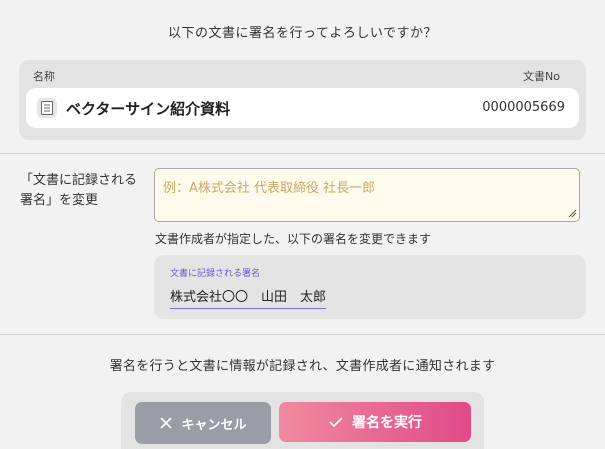  Describe the element at coordinates (523, 107) in the screenshot. I see `document-number: 0000005669` at that location.